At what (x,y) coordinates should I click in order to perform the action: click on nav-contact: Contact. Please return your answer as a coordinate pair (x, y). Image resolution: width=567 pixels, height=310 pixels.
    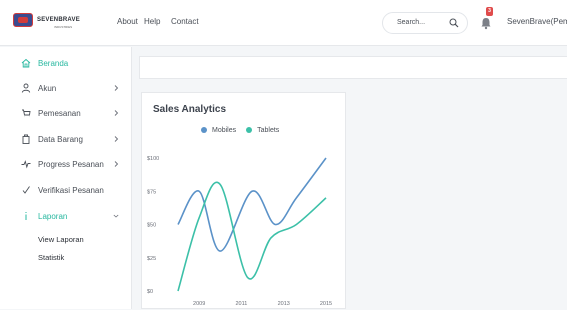
    Looking at the image, I should click on (185, 21).